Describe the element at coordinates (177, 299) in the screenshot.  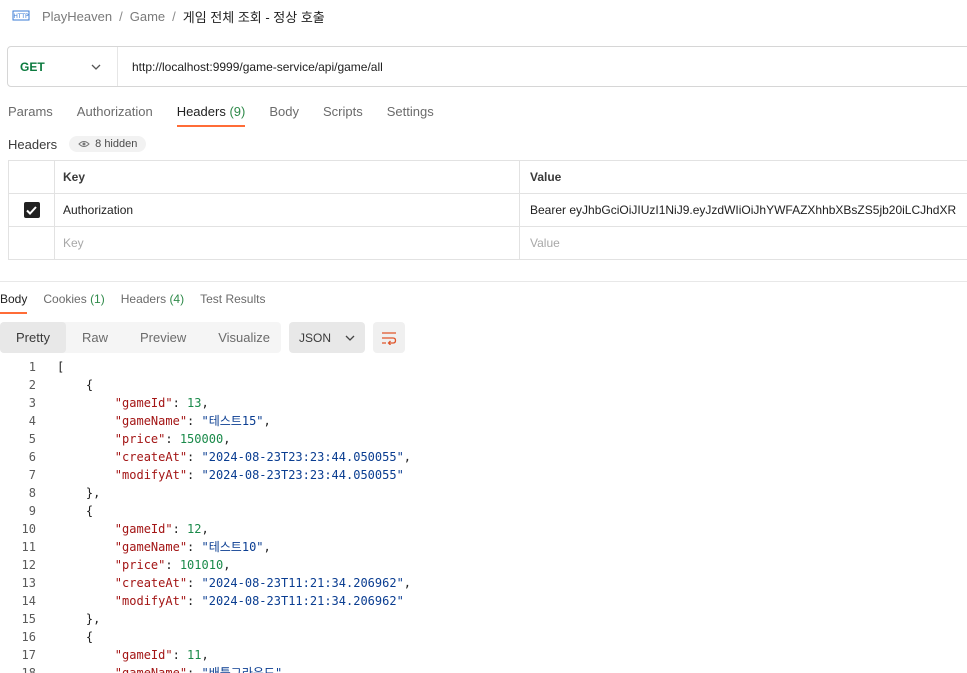
I see `tab-count: (4)` at that location.